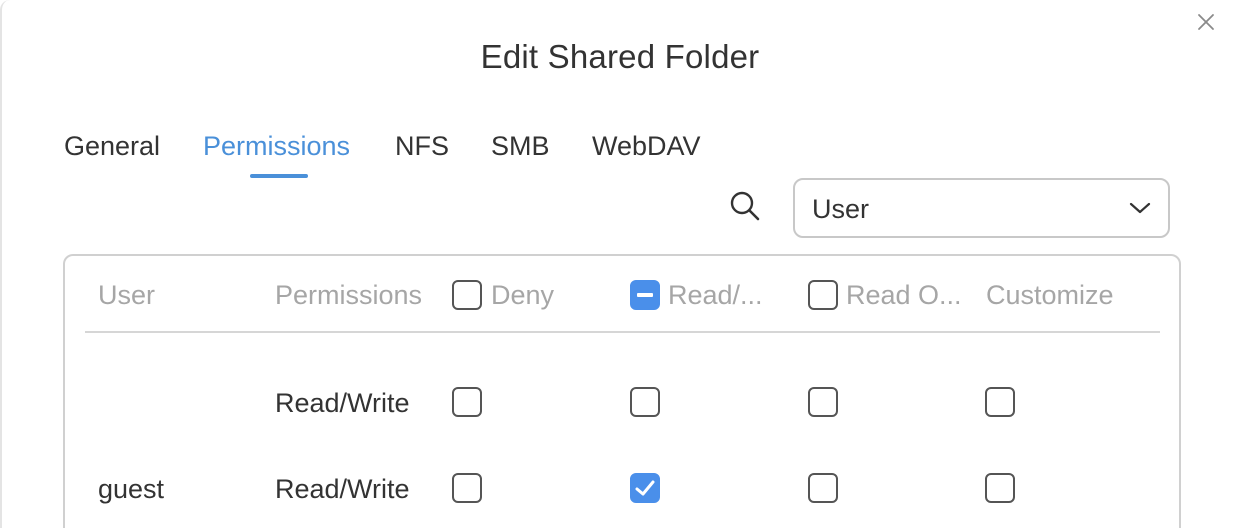 The image size is (1236, 528). Describe the element at coordinates (1140, 208) in the screenshot. I see `chevron-down-icon` at that location.